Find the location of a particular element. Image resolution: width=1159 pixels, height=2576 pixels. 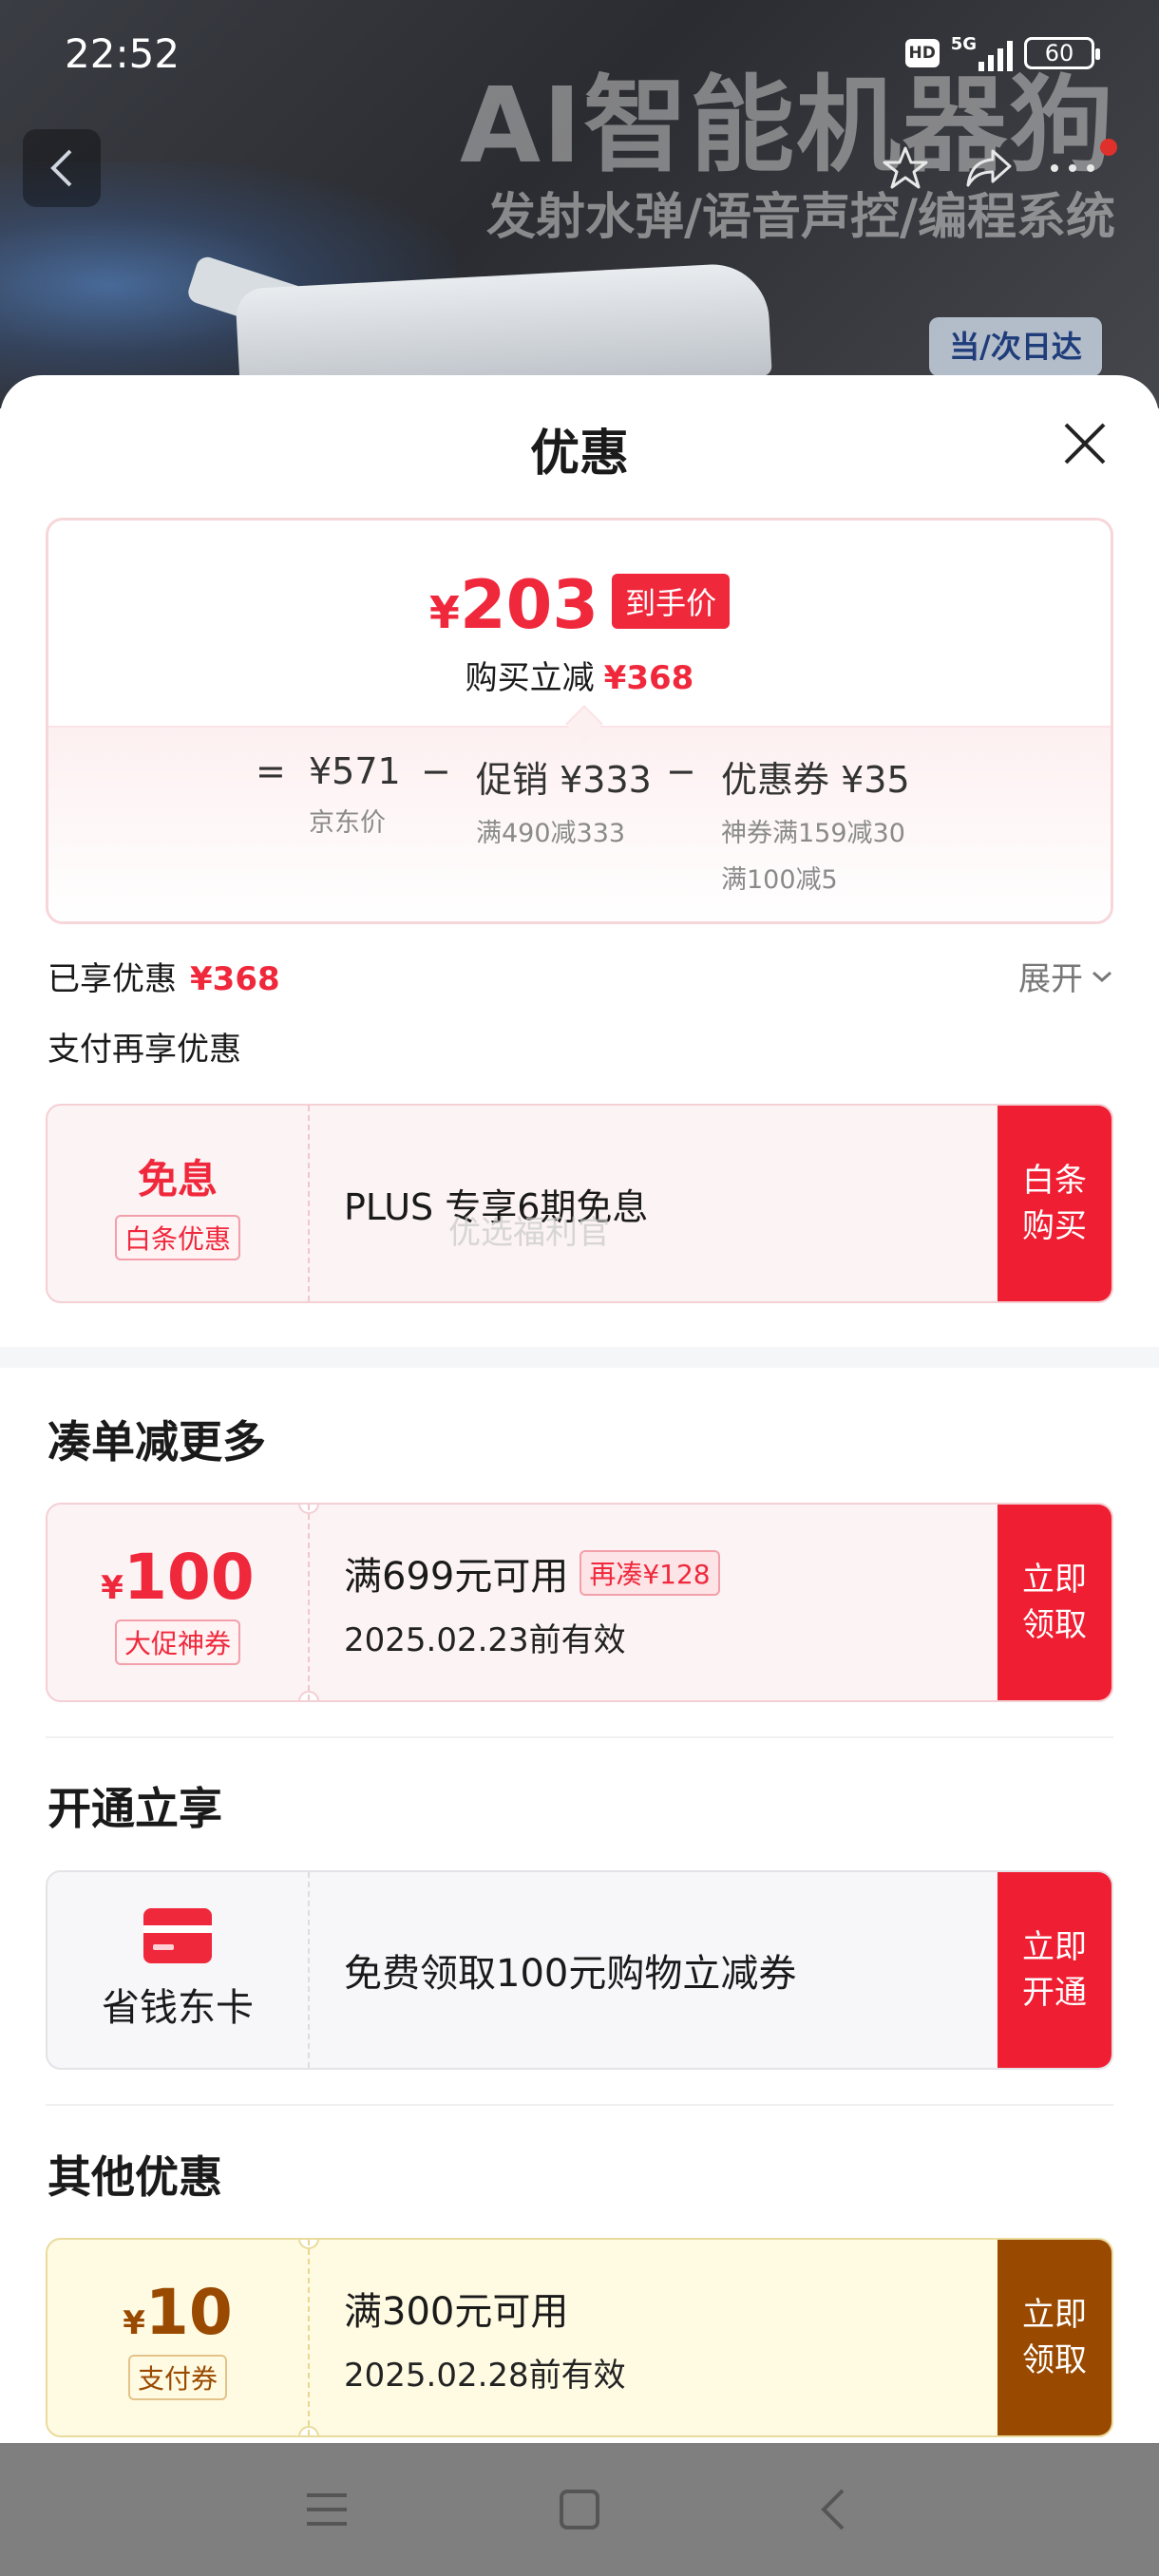

coupon-100-body: 满699元可用 再凑¥128 2025.02.23前有效 is located at coordinates (669, 1602).